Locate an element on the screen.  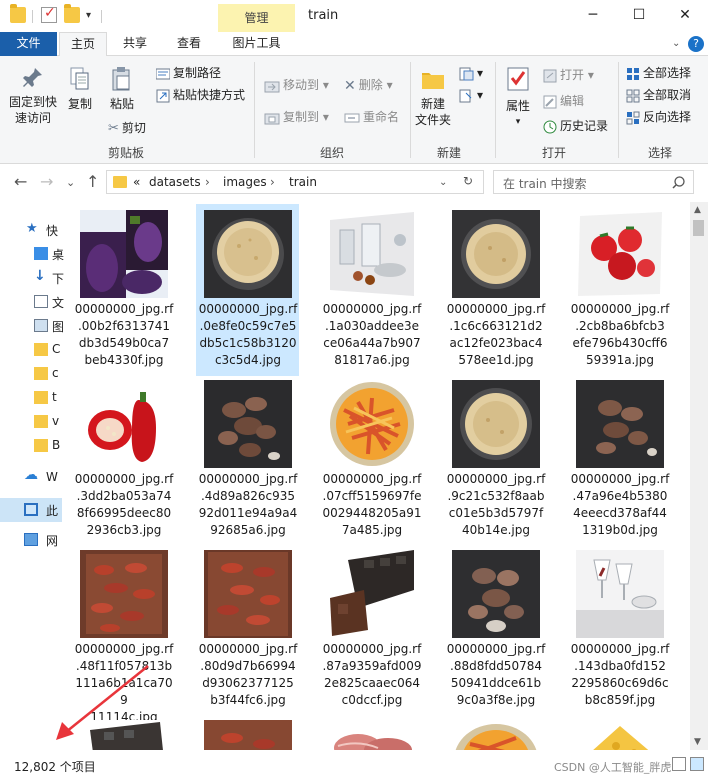
cheese-thumbnail is located at coordinates (620, 735).